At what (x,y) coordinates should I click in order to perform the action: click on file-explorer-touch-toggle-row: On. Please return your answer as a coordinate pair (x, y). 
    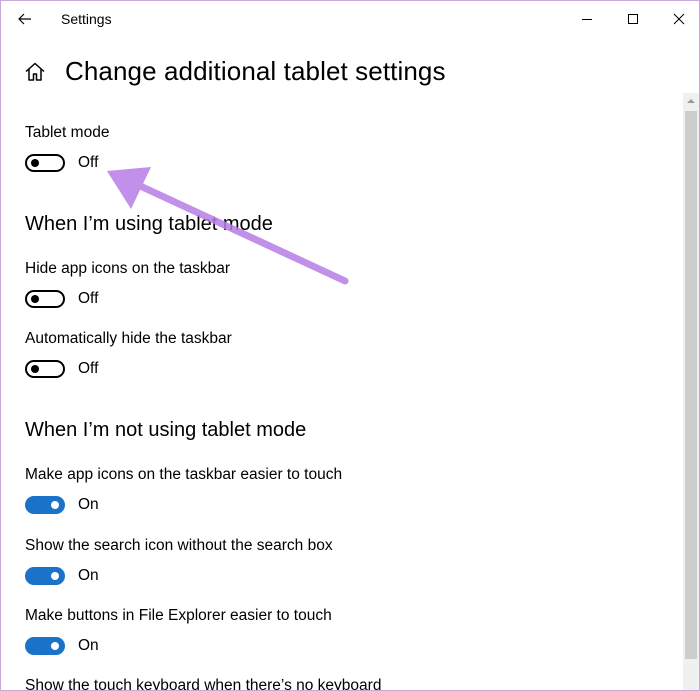
    Looking at the image, I should click on (62, 646).